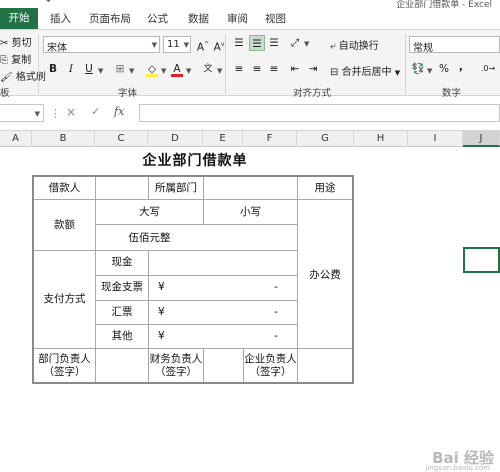  What do you see at coordinates (128, 93) in the screenshot?
I see `font-group-label: 字体` at bounding box center [128, 93].